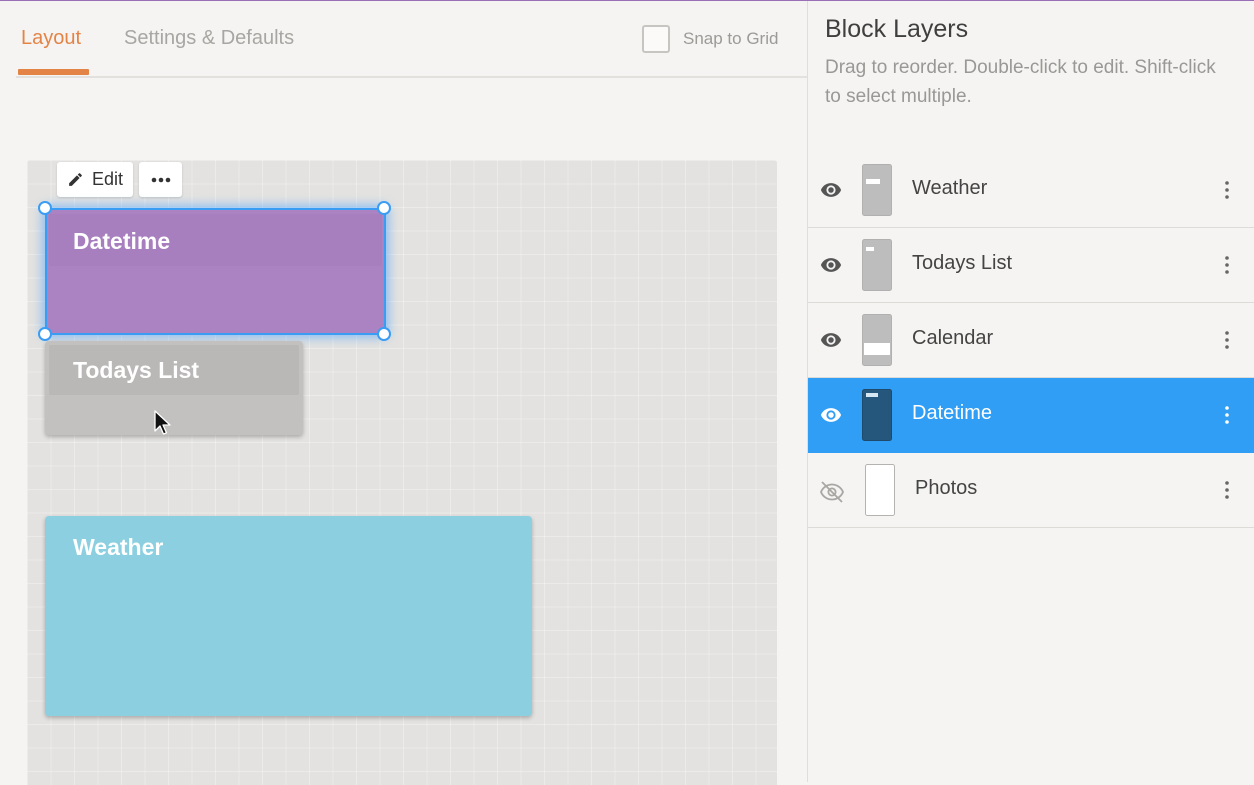 This screenshot has height=785, width=1254. What do you see at coordinates (53, 72) in the screenshot?
I see `active-tab-indicator` at bounding box center [53, 72].